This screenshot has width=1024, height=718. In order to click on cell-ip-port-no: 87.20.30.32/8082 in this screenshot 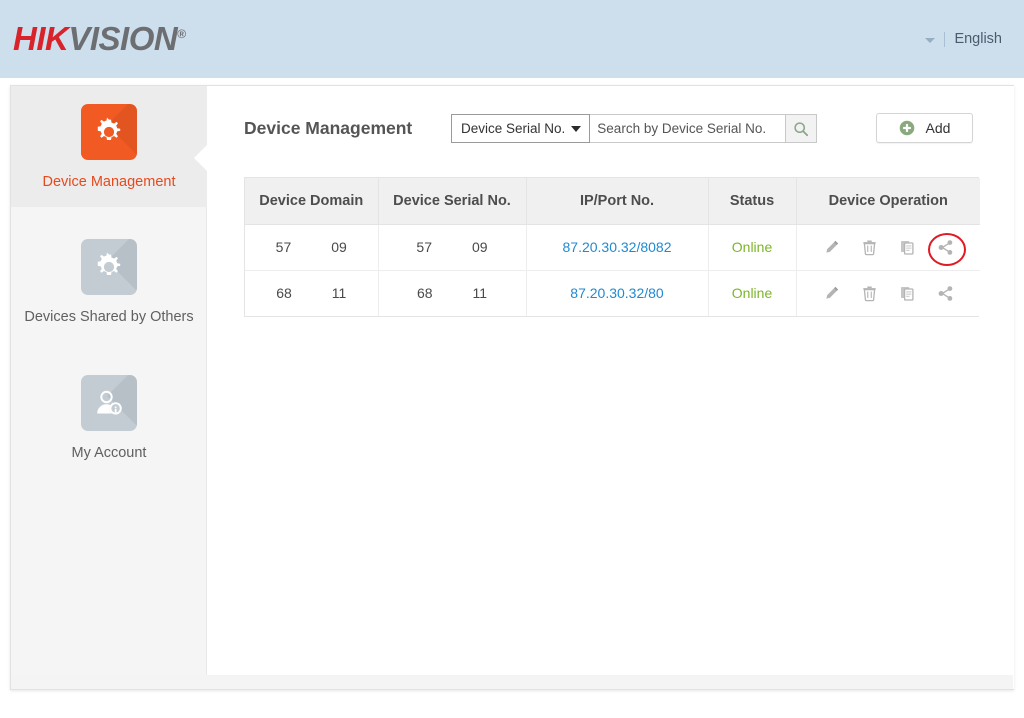, I will do `click(617, 247)`.